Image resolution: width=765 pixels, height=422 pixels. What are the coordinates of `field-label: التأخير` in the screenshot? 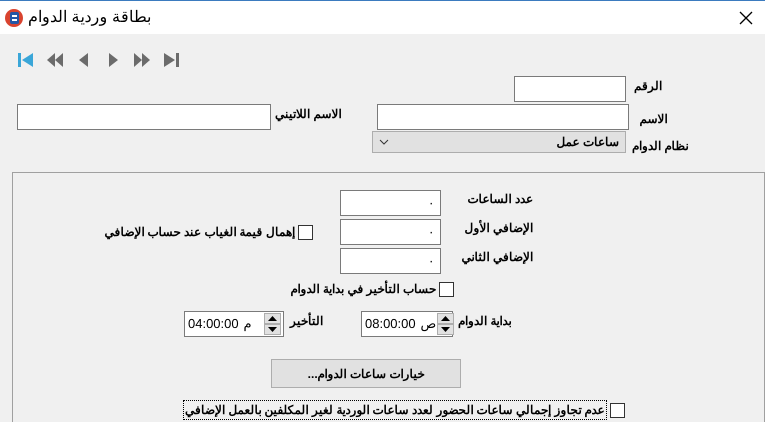 It's located at (306, 321).